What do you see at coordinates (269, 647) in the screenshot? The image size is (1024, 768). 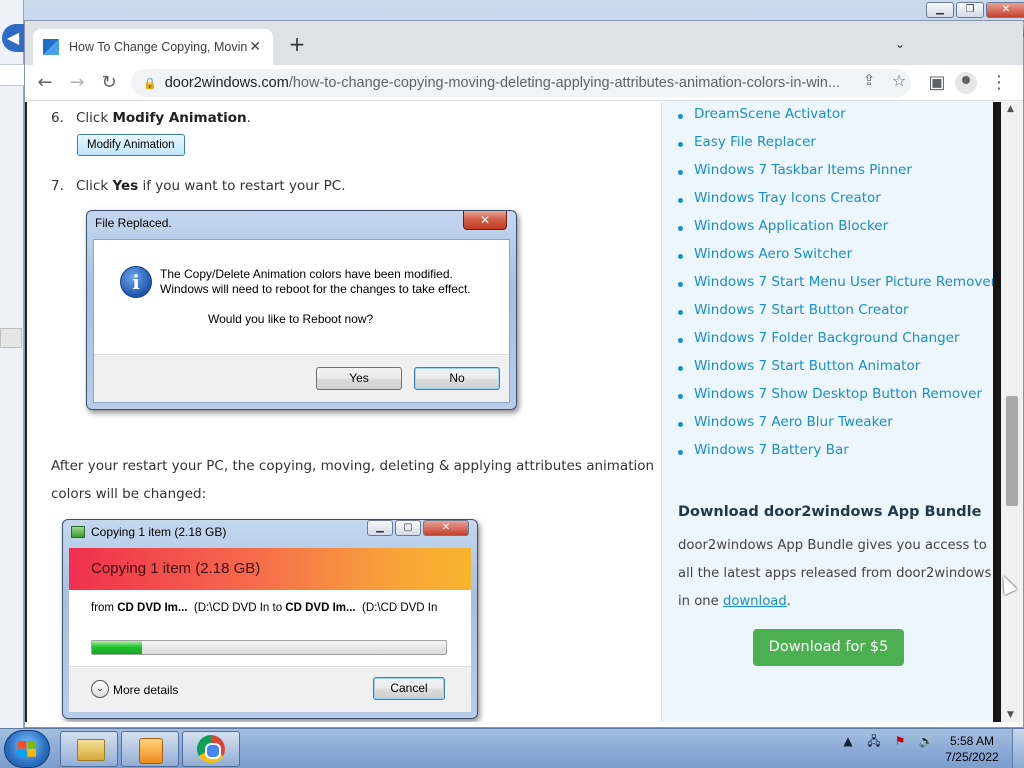 I see `copy-progress-bar` at bounding box center [269, 647].